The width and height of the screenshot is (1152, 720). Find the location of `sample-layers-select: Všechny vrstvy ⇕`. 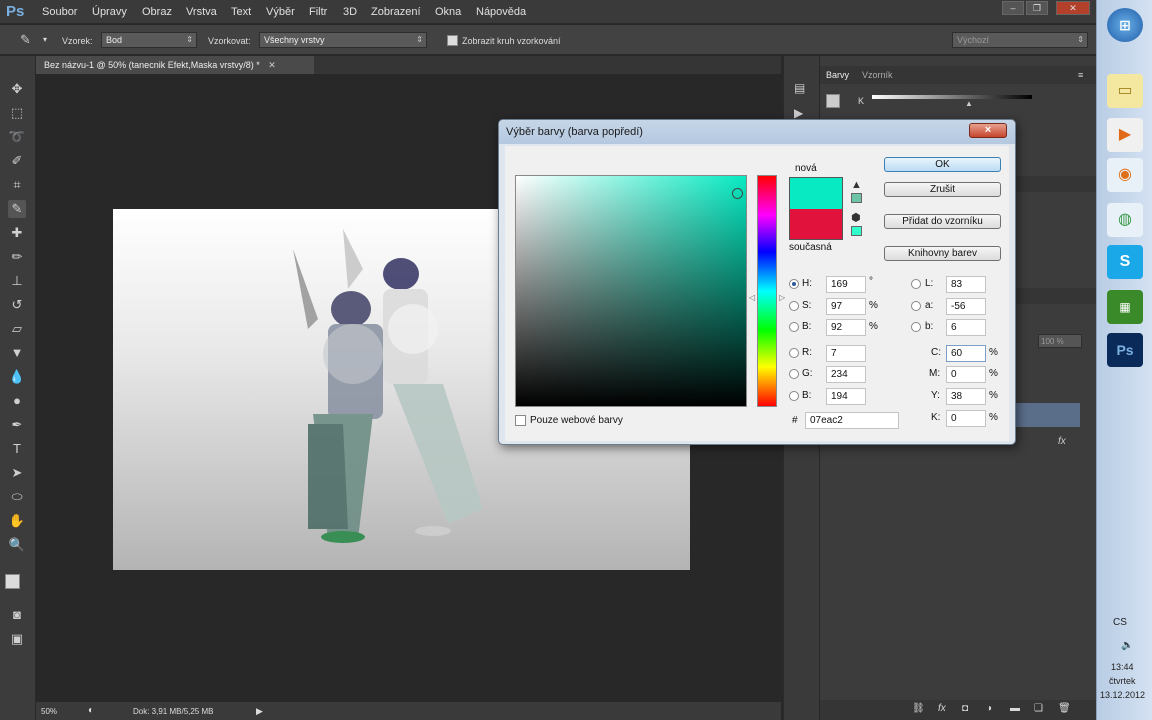

sample-layers-select: Všechny vrstvy ⇕ is located at coordinates (343, 40).